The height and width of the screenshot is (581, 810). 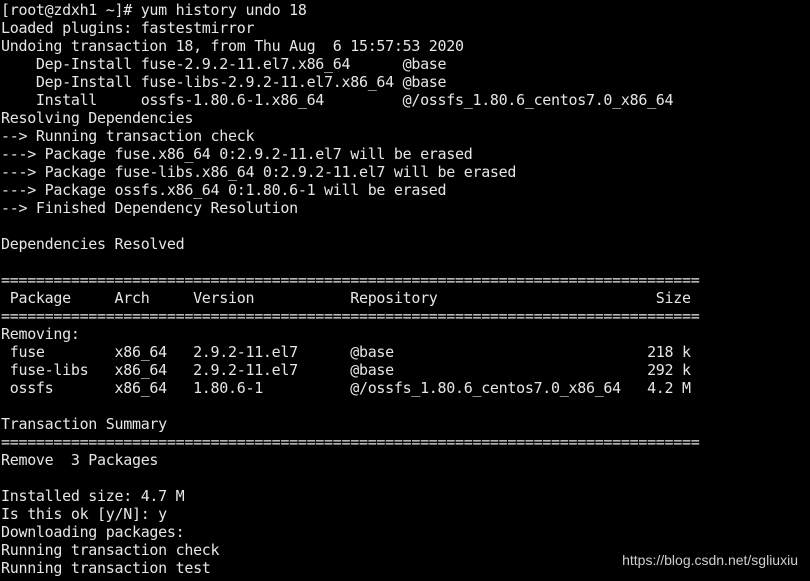 I want to click on terminal-line: Downloading packages:, so click(x=93, y=532).